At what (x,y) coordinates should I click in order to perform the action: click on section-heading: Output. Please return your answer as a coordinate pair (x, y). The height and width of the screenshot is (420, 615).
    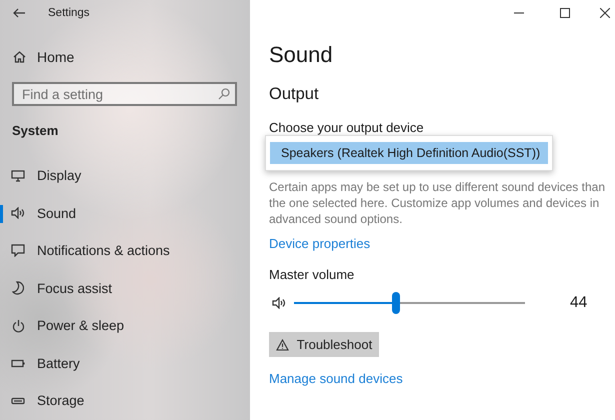
    Looking at the image, I should click on (294, 94).